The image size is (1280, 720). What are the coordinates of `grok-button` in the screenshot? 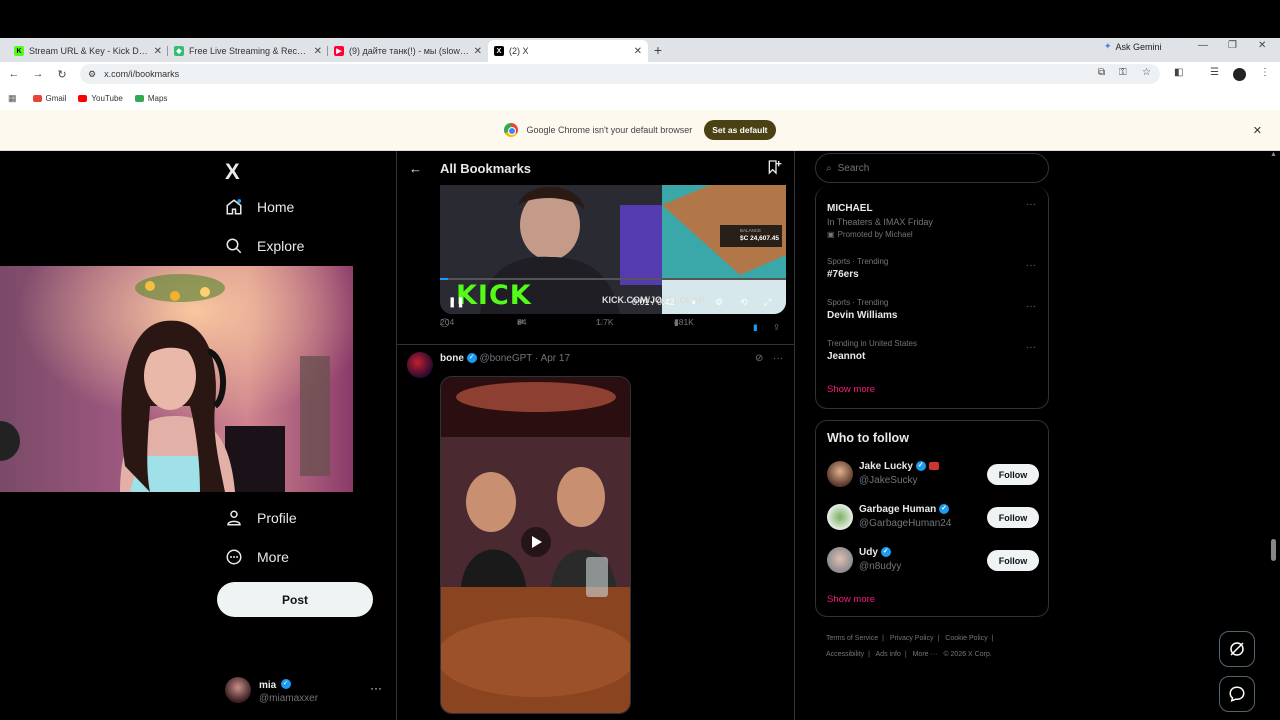 It's located at (1237, 649).